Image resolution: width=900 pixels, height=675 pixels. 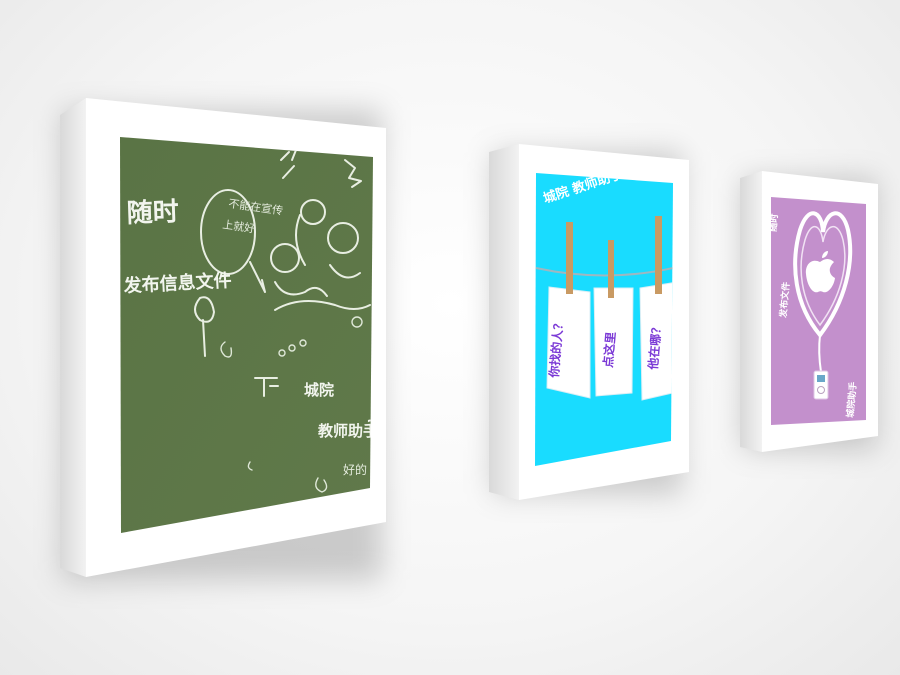 What do you see at coordinates (751, 311) in the screenshot?
I see `frame3-side` at bounding box center [751, 311].